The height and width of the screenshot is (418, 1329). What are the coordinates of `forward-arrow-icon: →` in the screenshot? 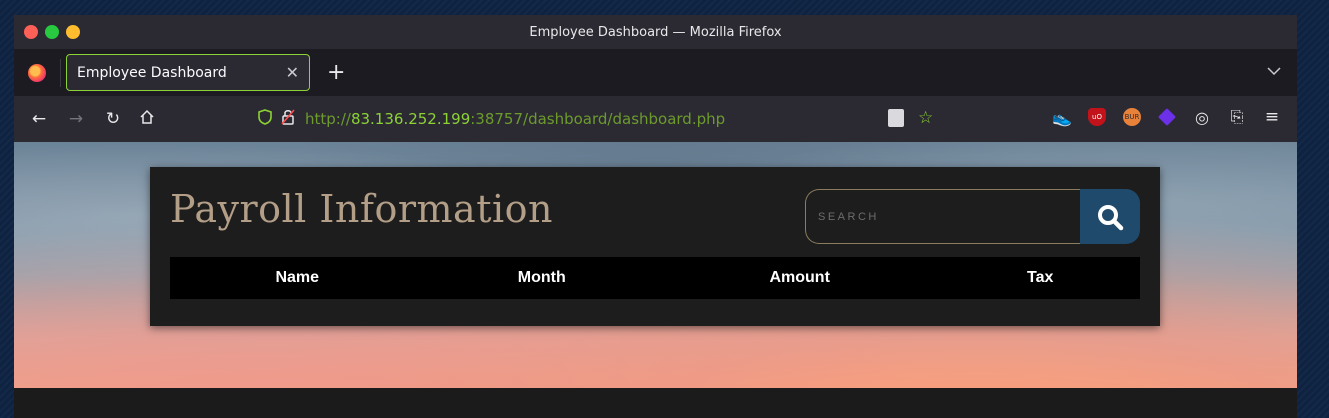 It's located at (76, 119).